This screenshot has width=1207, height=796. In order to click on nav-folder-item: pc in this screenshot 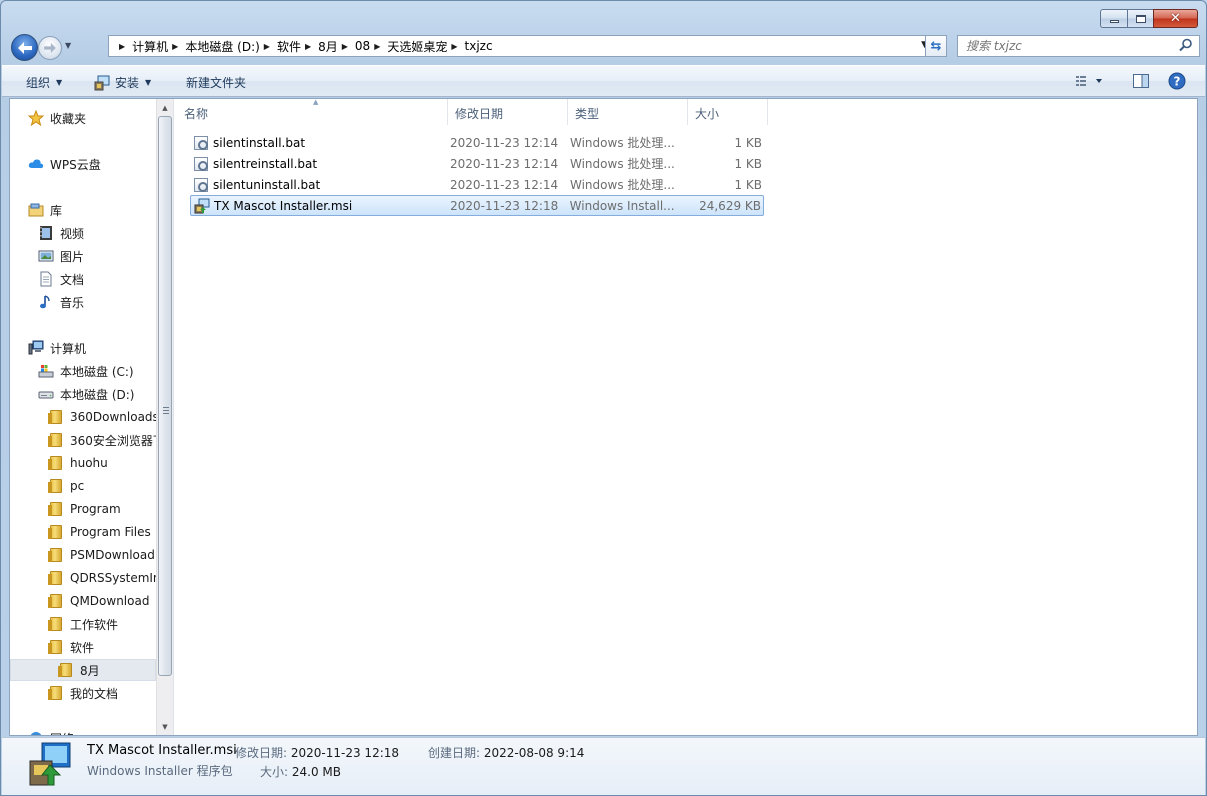, I will do `click(66, 486)`.